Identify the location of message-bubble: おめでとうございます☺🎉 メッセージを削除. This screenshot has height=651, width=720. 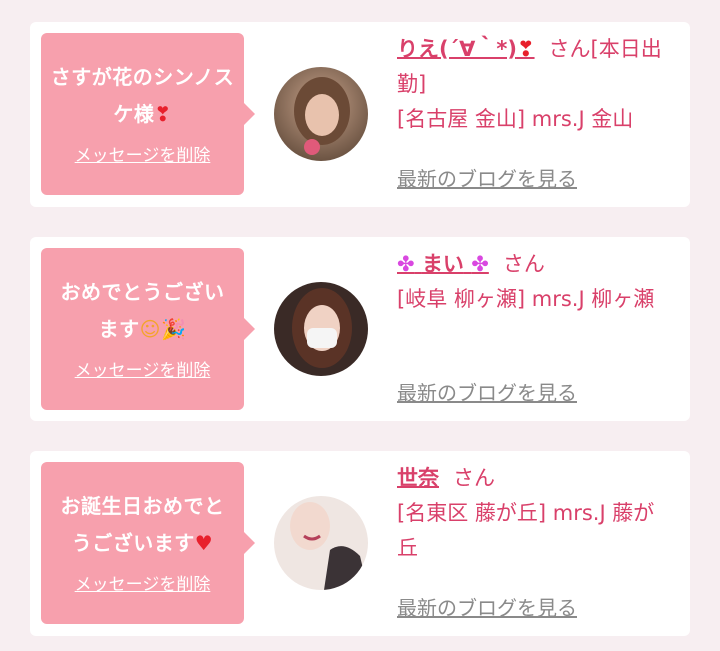
(148, 329).